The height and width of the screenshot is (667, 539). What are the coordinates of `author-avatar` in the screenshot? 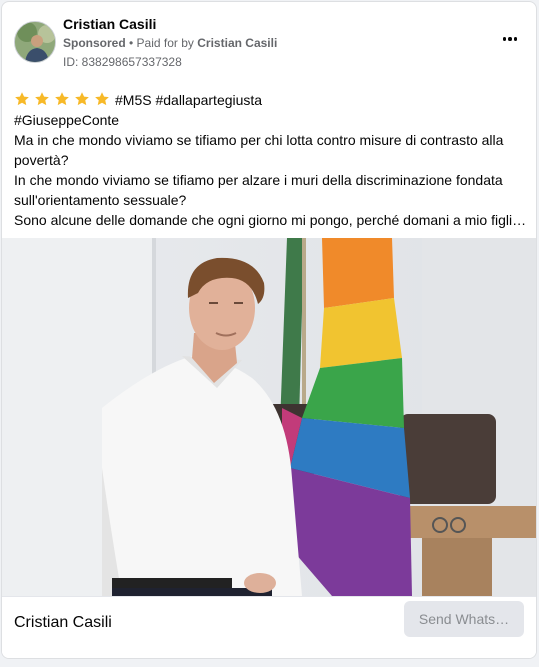 It's located at (35, 42).